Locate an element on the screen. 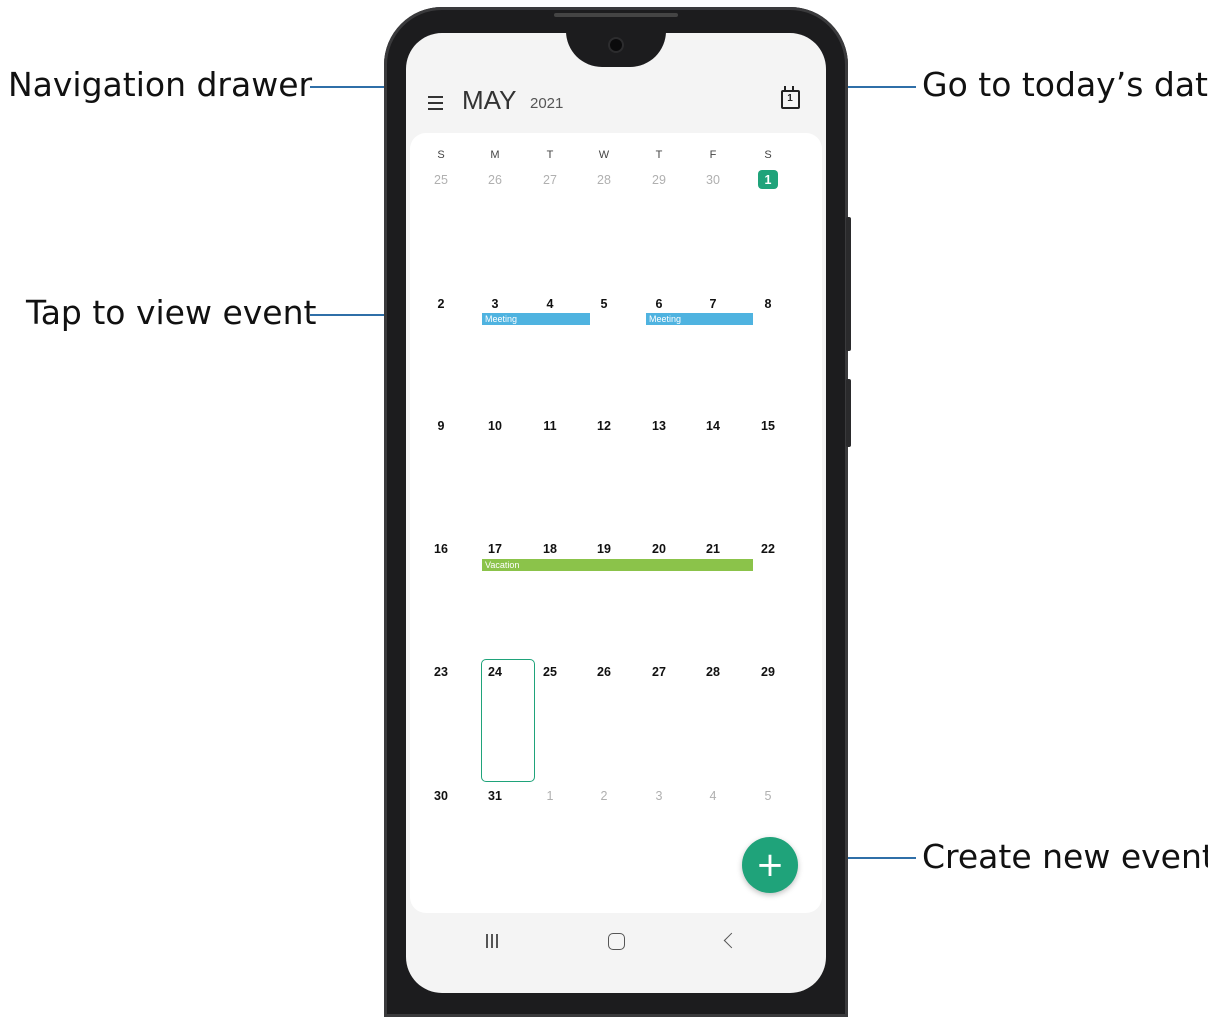 The image size is (1208, 1017). day-cell: 6 is located at coordinates (659, 304).